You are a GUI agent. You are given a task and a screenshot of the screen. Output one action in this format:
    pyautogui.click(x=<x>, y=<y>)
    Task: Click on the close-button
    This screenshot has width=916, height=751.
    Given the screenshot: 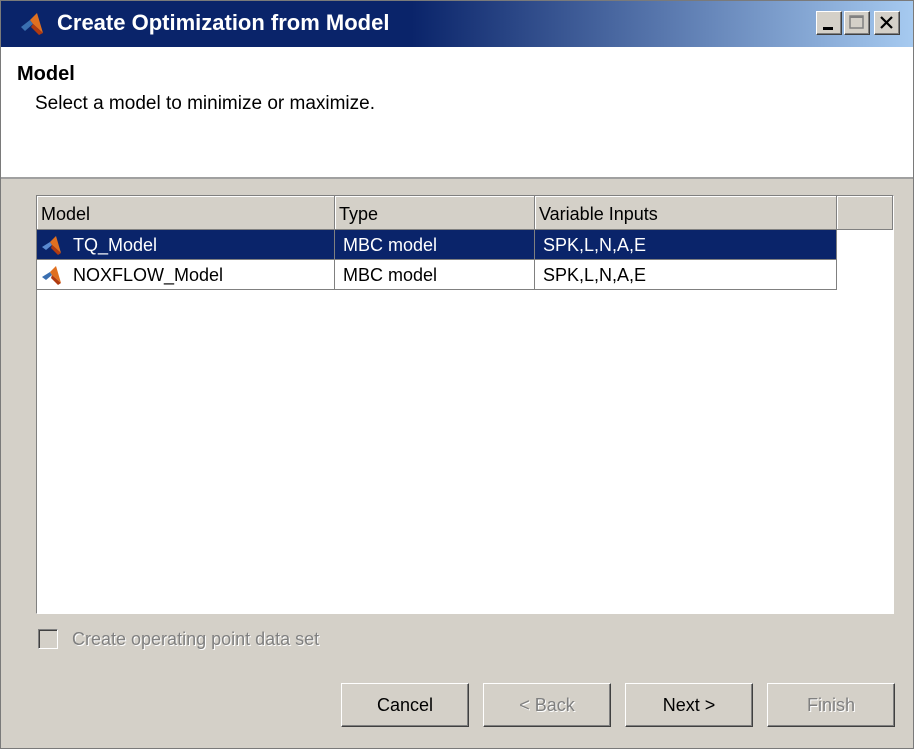 What is the action you would take?
    pyautogui.click(x=887, y=23)
    